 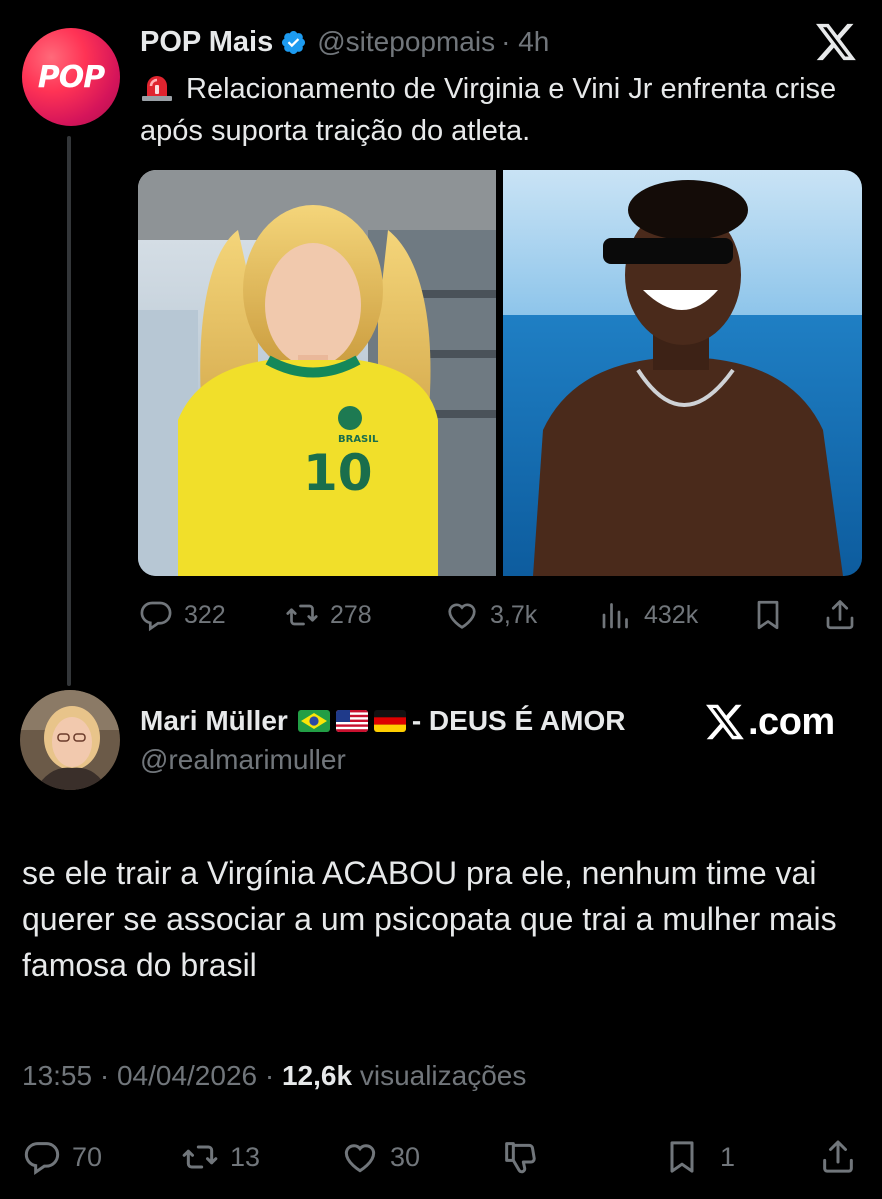 What do you see at coordinates (439, 1075) in the screenshot?
I see `reply-views-label: visualizações` at bounding box center [439, 1075].